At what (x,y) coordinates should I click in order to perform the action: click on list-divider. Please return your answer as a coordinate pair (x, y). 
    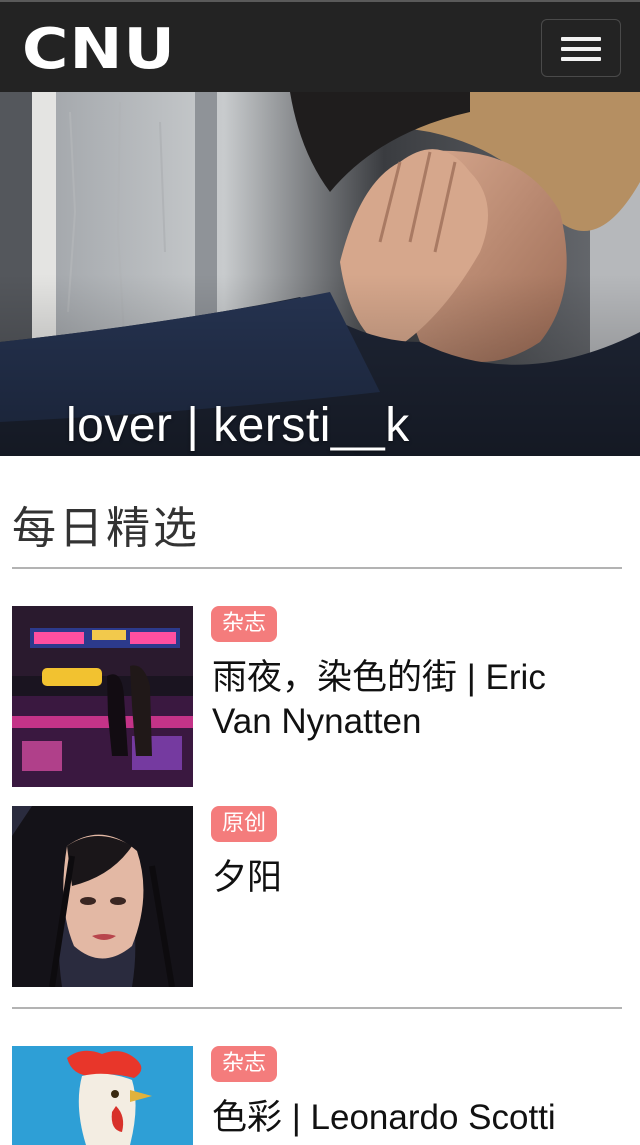
    Looking at the image, I should click on (317, 1008).